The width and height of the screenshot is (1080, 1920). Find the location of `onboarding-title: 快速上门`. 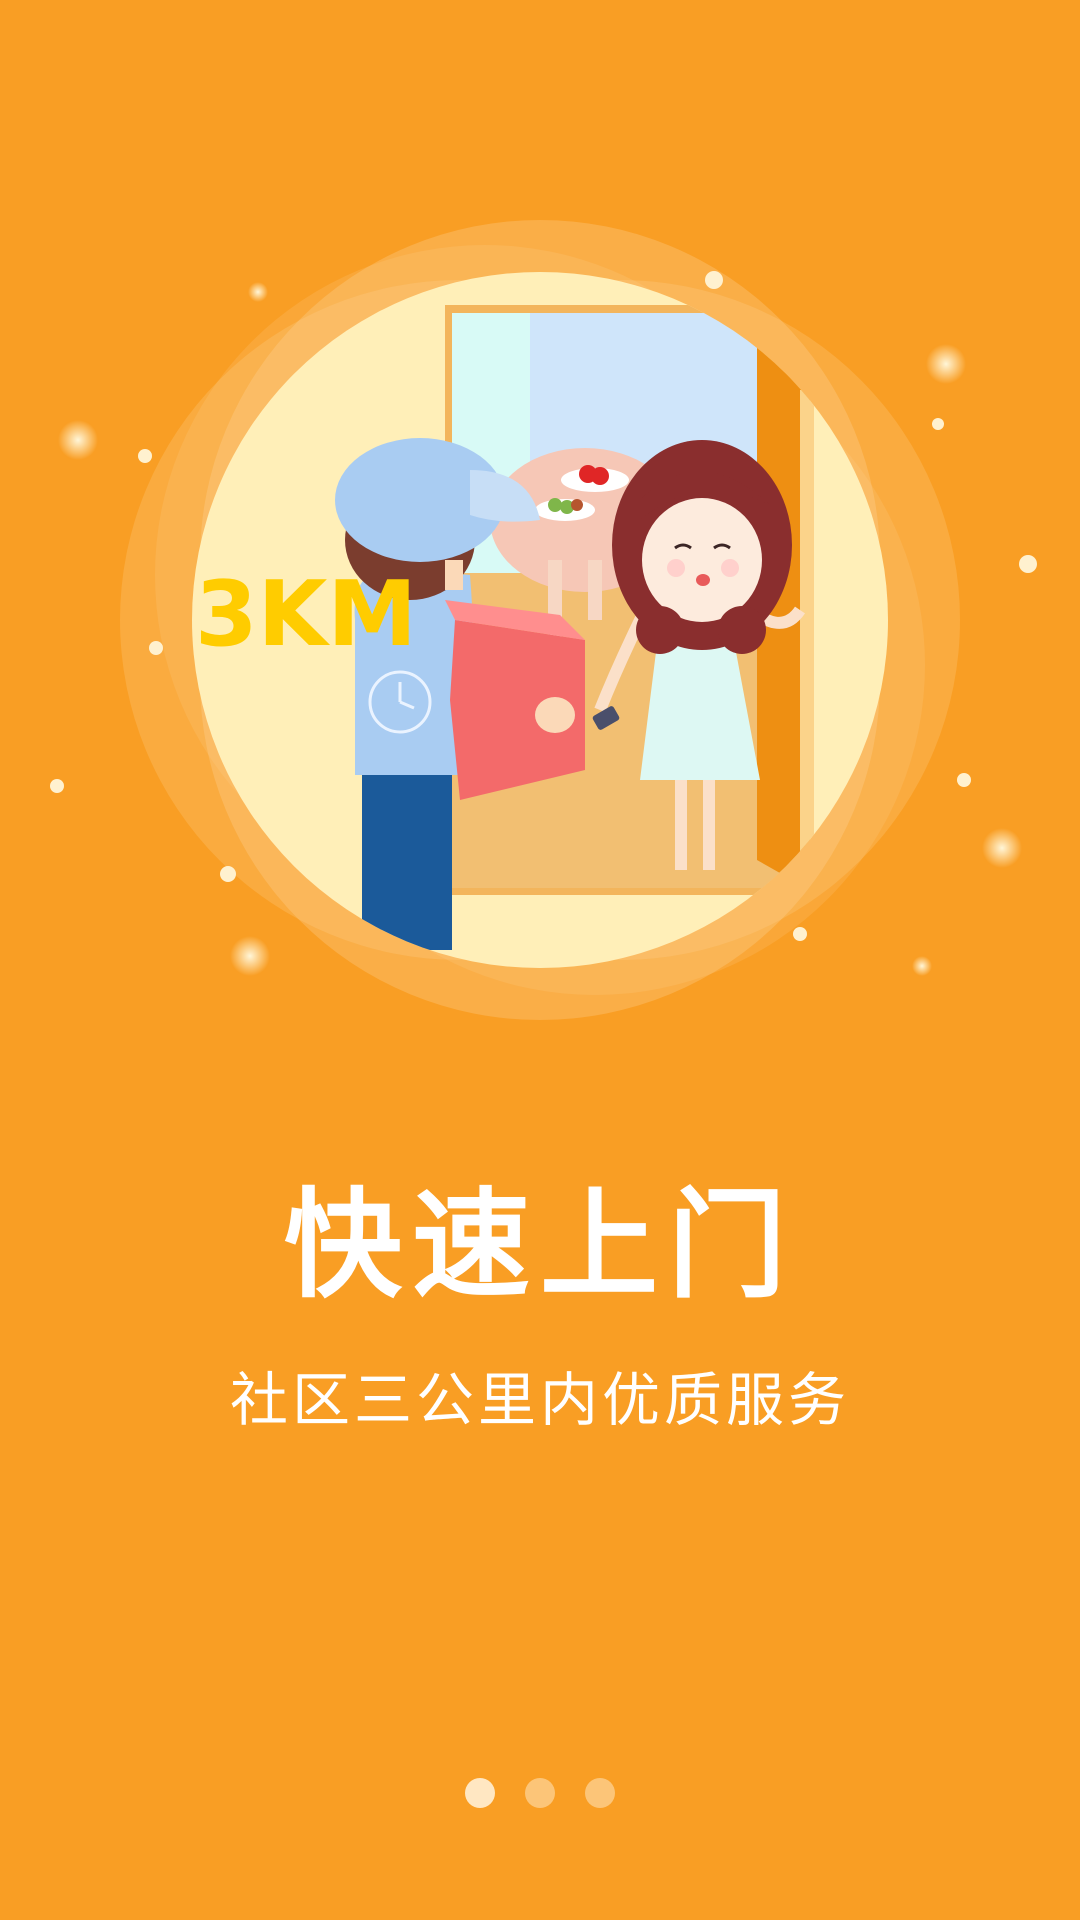

onboarding-title: 快速上门 is located at coordinates (539, 1245).